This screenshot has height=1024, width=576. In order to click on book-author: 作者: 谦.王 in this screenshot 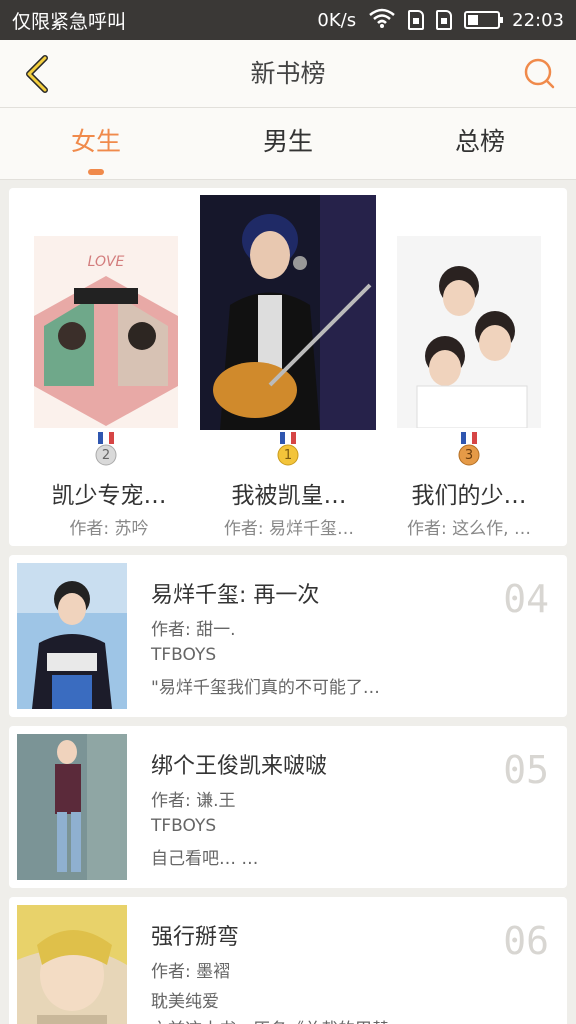, I will do `click(193, 801)`.